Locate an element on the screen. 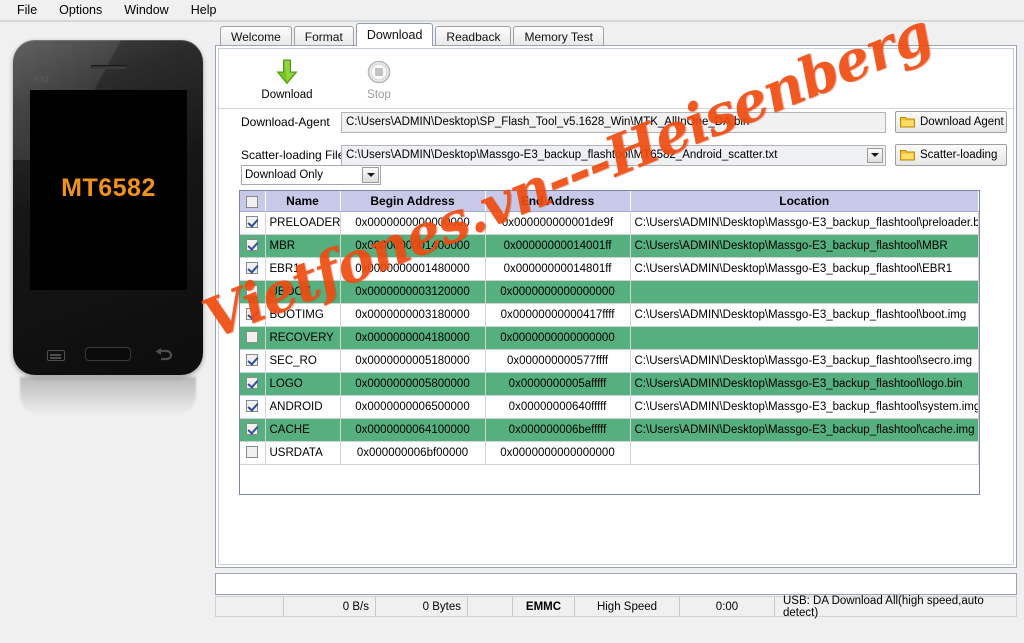 The image size is (1024, 643). chevron-down-icon is located at coordinates (370, 175).